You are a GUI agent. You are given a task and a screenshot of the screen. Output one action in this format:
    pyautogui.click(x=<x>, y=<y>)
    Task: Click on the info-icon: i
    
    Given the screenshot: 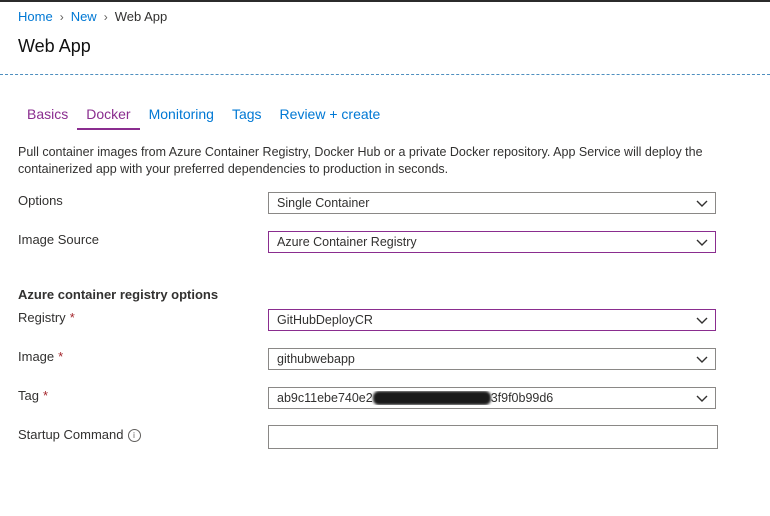 What is the action you would take?
    pyautogui.click(x=134, y=436)
    